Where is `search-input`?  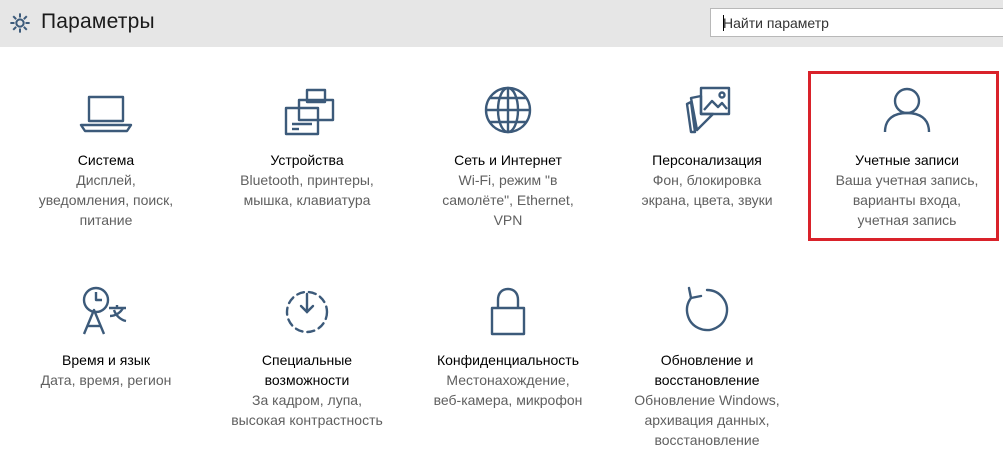 search-input is located at coordinates (857, 22).